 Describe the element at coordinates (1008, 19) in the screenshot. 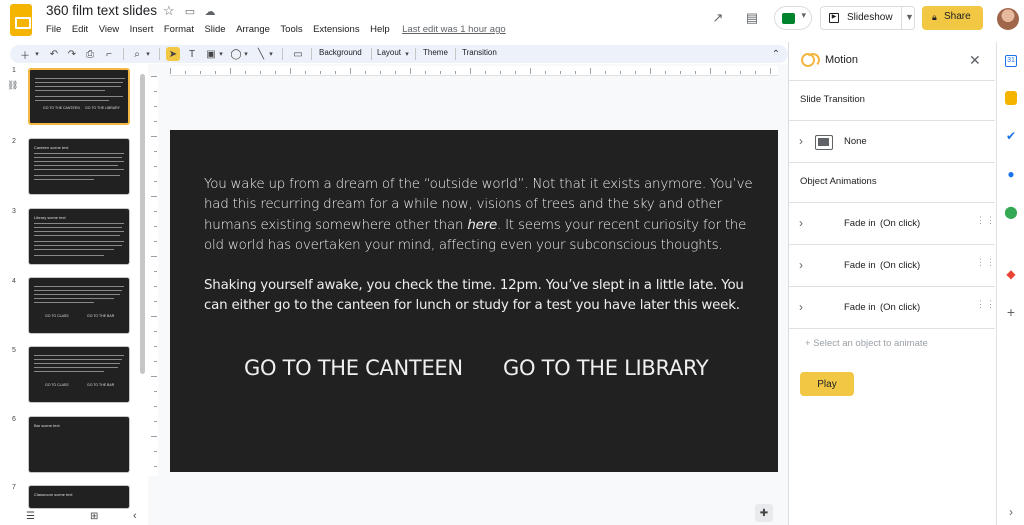

I see `avatar` at that location.